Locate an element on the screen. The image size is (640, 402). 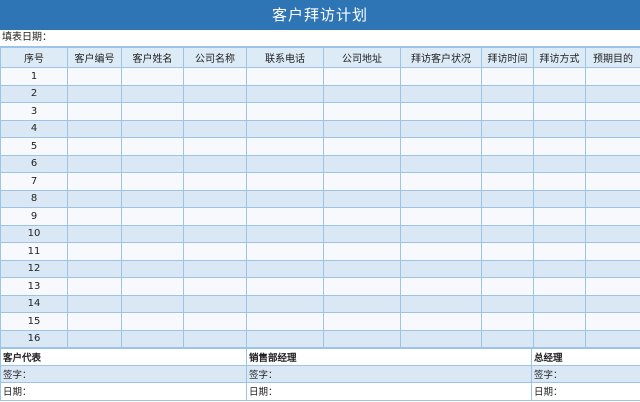
fill-date-label: 填表日期： is located at coordinates (320, 38).